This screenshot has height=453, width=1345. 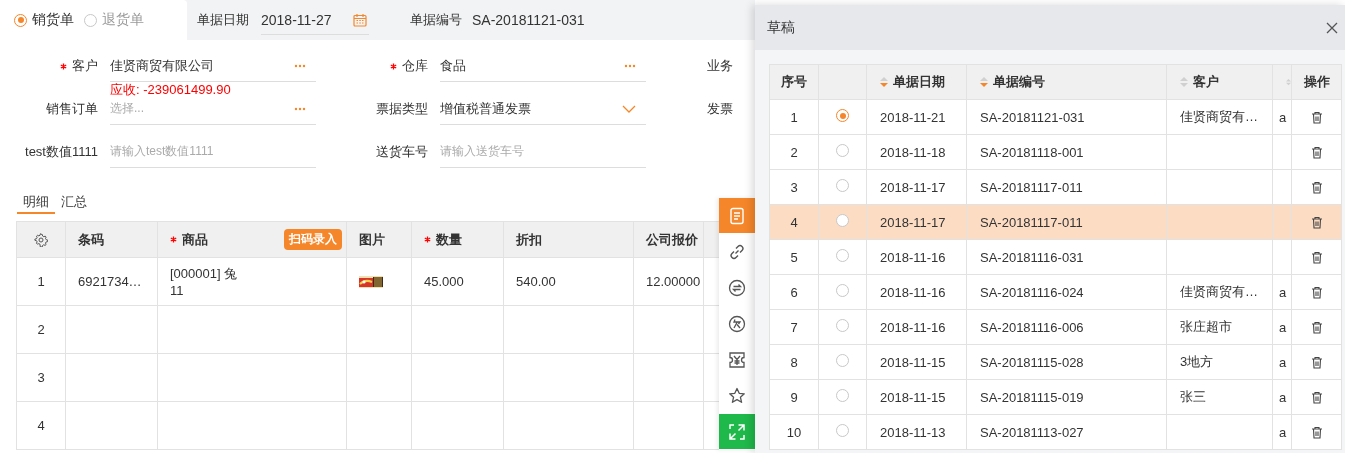 What do you see at coordinates (720, 109) in the screenshot?
I see `field-label: 发票` at bounding box center [720, 109].